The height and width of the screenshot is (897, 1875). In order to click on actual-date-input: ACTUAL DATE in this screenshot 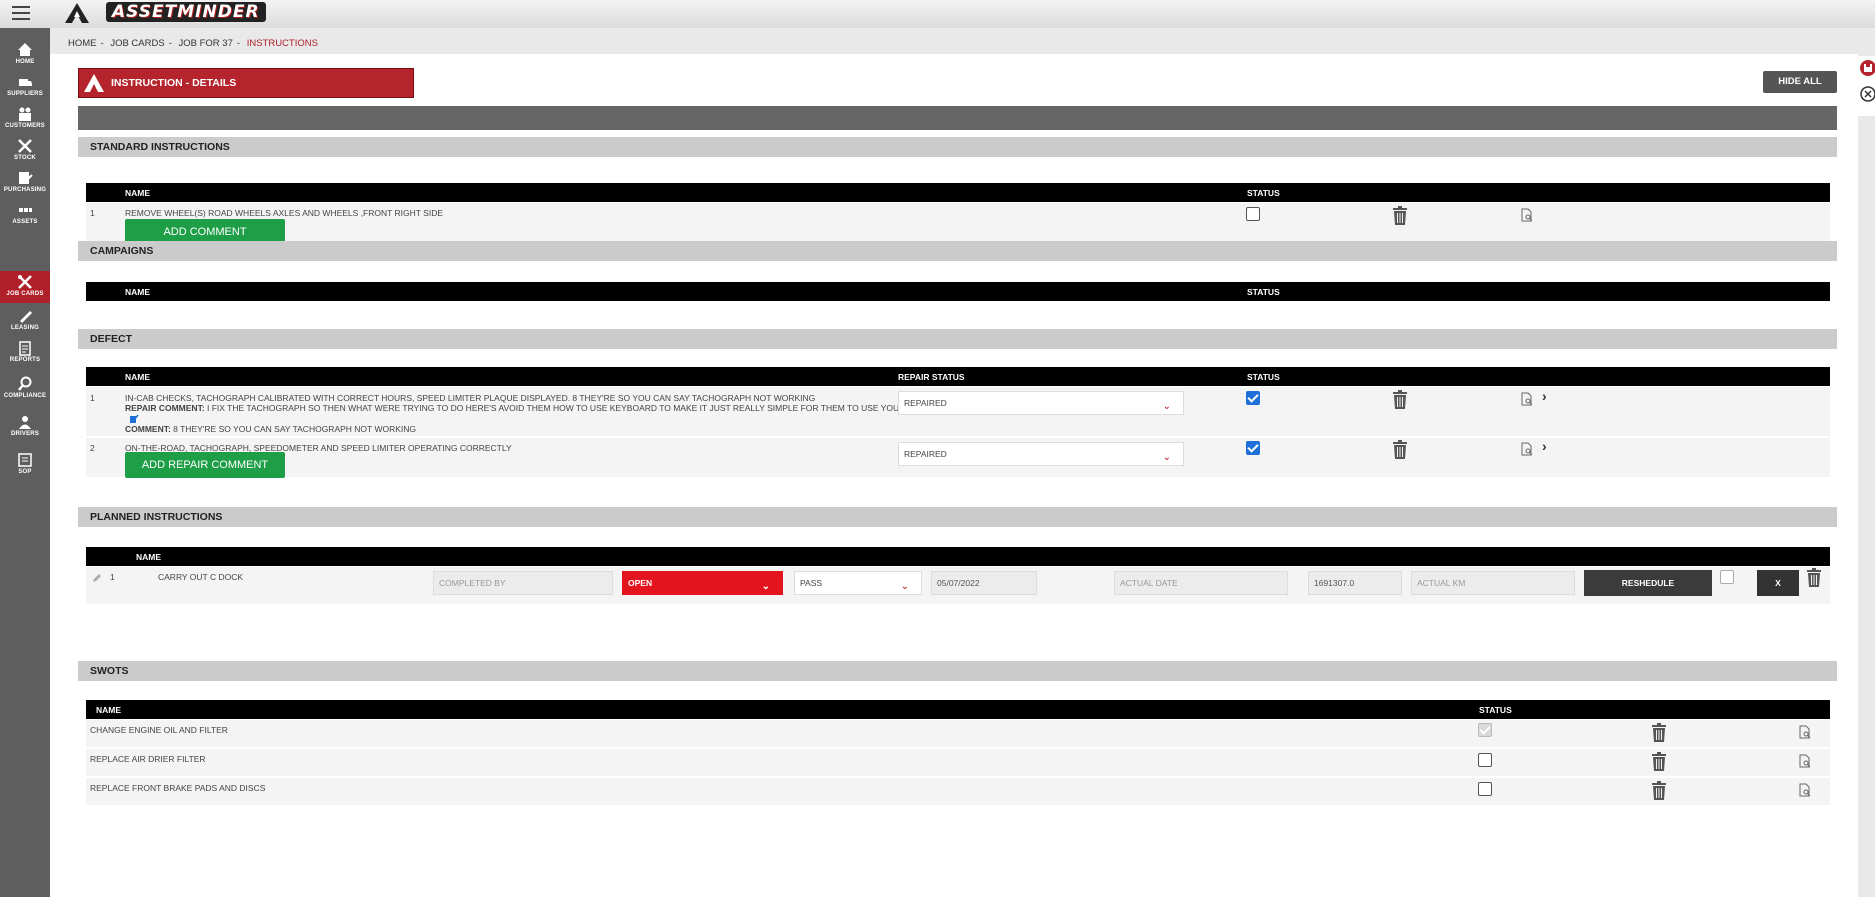, I will do `click(1201, 583)`.